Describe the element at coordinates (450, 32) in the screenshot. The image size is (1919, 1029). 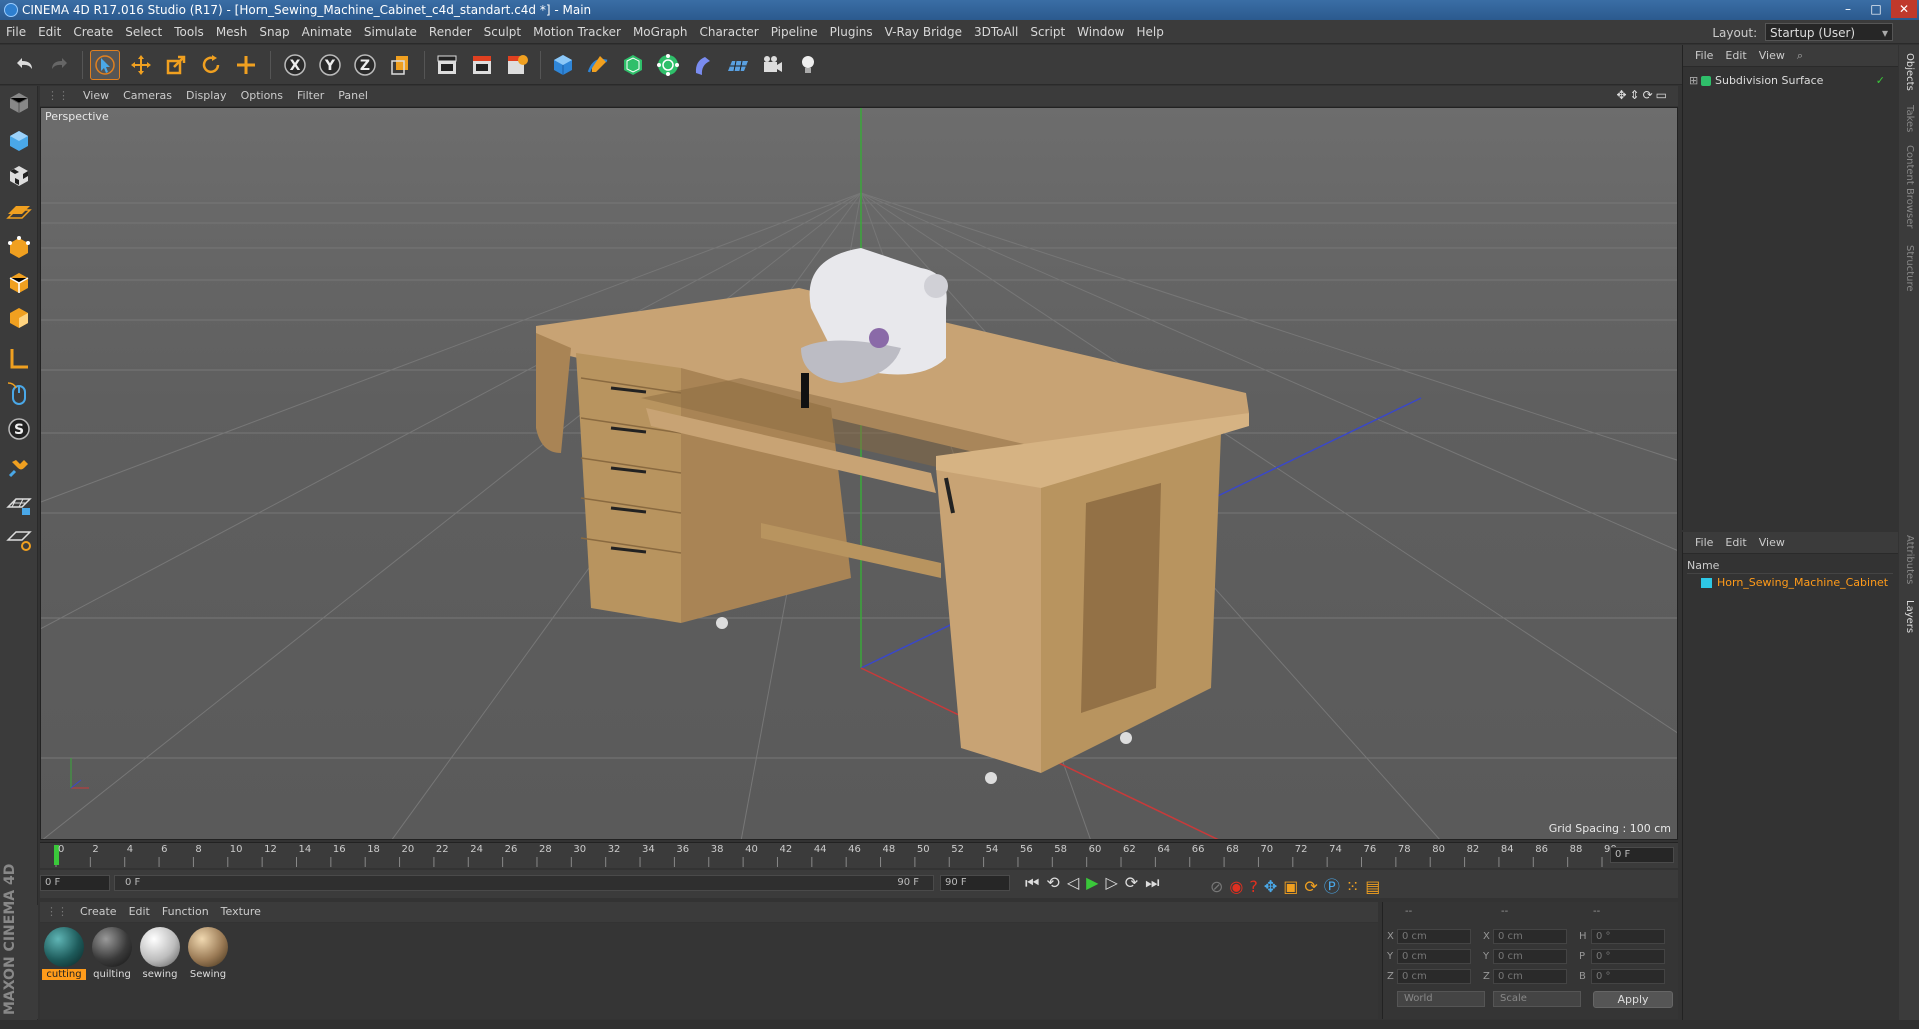
I see `menu-render: Render` at that location.